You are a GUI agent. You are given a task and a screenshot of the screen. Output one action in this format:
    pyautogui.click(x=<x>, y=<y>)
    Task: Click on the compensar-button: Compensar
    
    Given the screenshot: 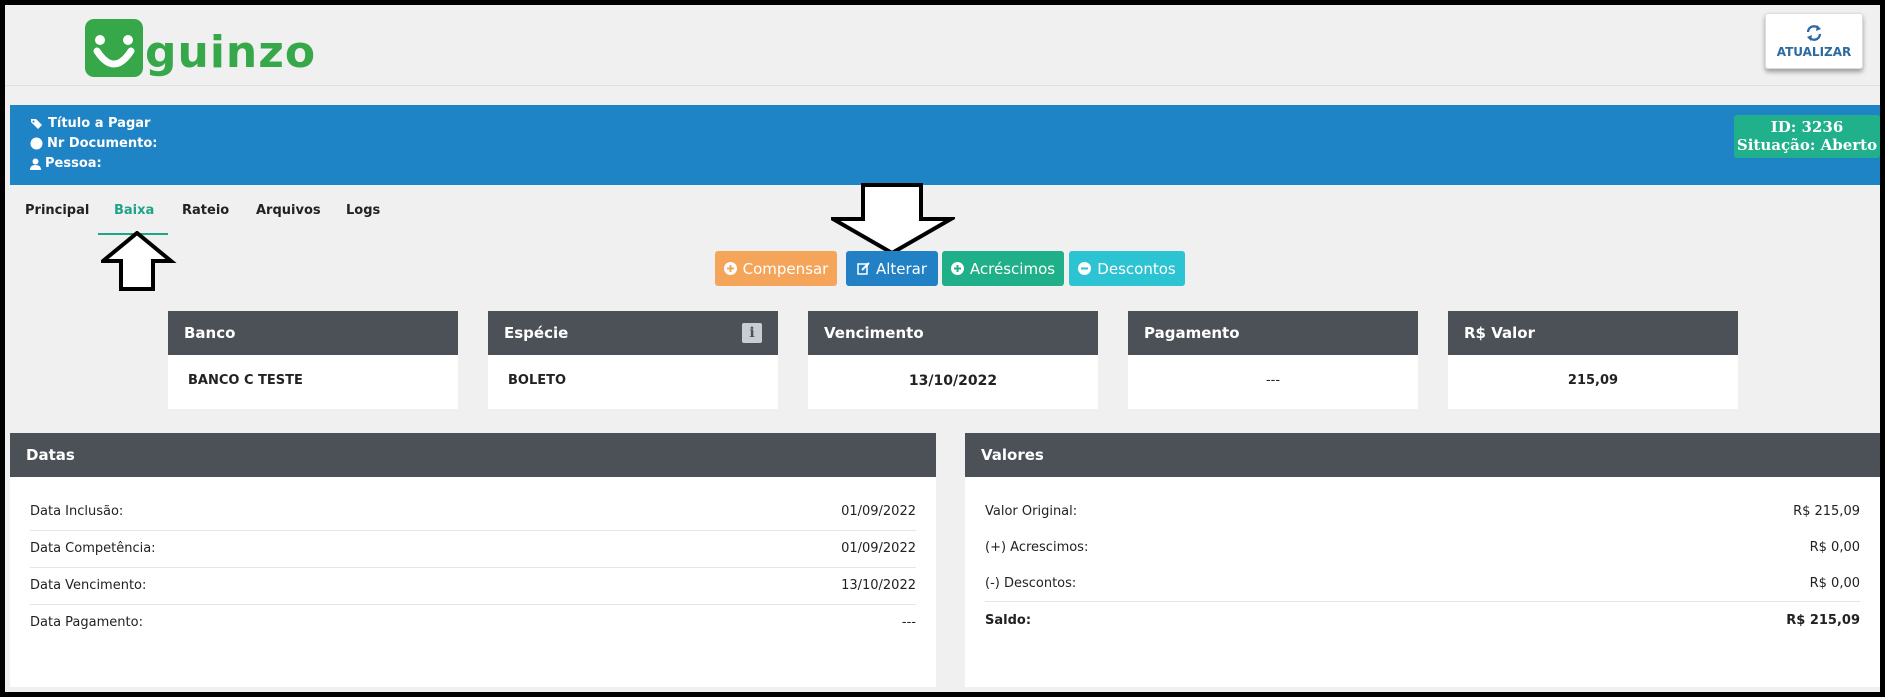 What is the action you would take?
    pyautogui.click(x=776, y=268)
    